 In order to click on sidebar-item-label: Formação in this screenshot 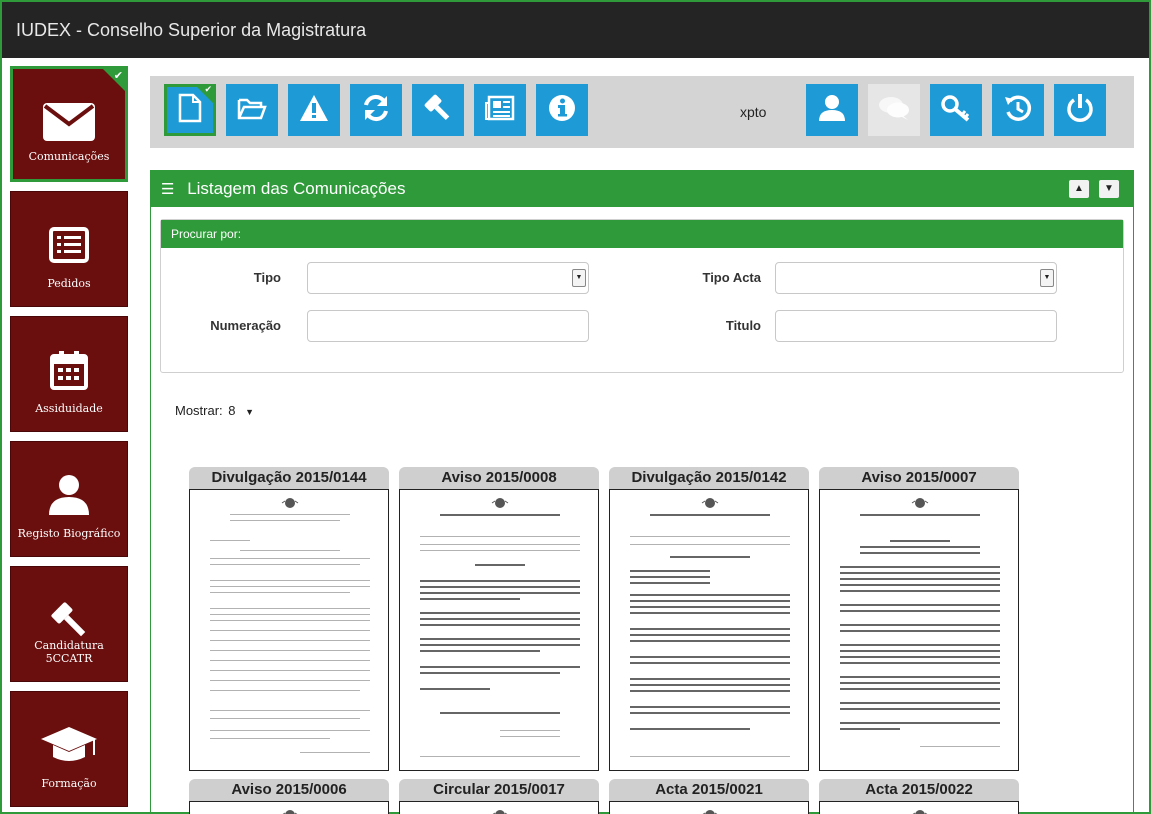, I will do `click(69, 783)`.